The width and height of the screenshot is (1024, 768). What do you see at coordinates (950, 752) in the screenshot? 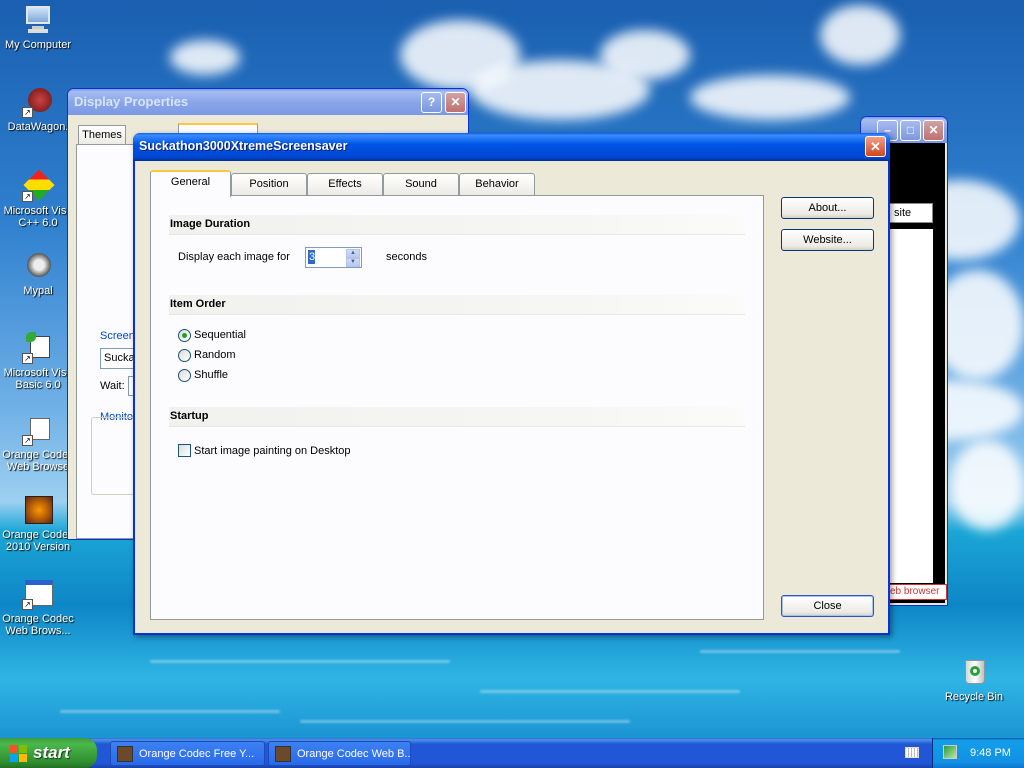
I see `network-icon` at bounding box center [950, 752].